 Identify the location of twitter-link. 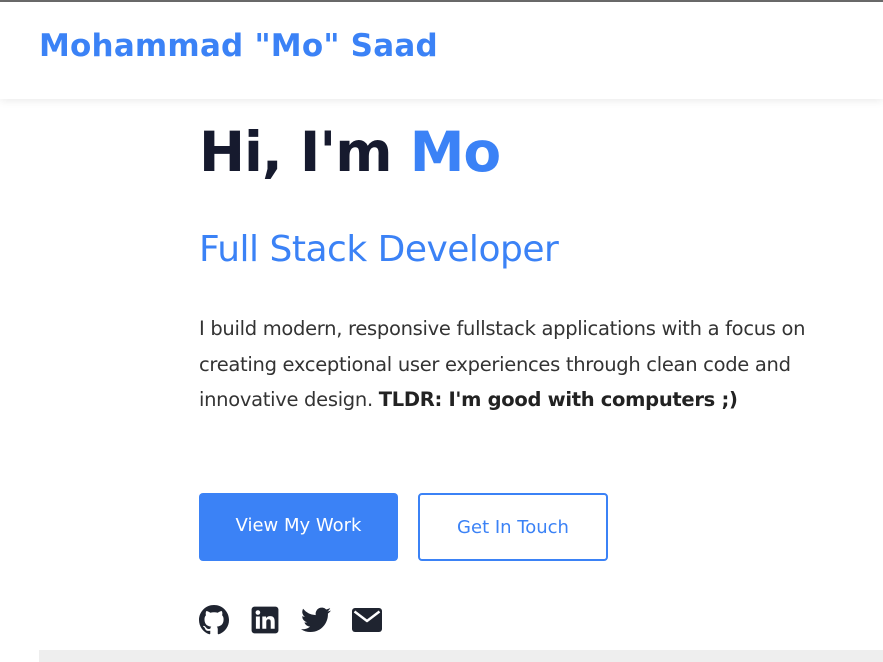
(316, 620).